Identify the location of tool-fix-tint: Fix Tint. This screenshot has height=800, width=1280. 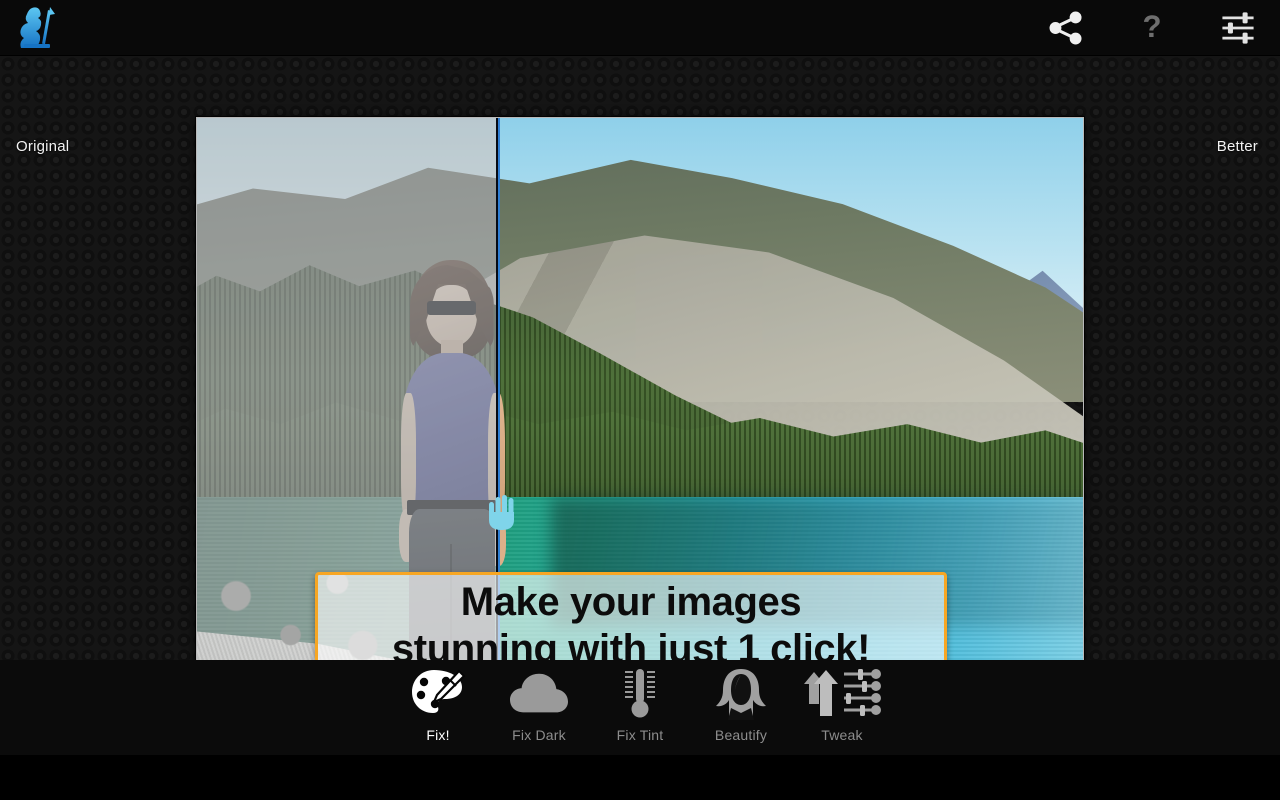
(640, 707).